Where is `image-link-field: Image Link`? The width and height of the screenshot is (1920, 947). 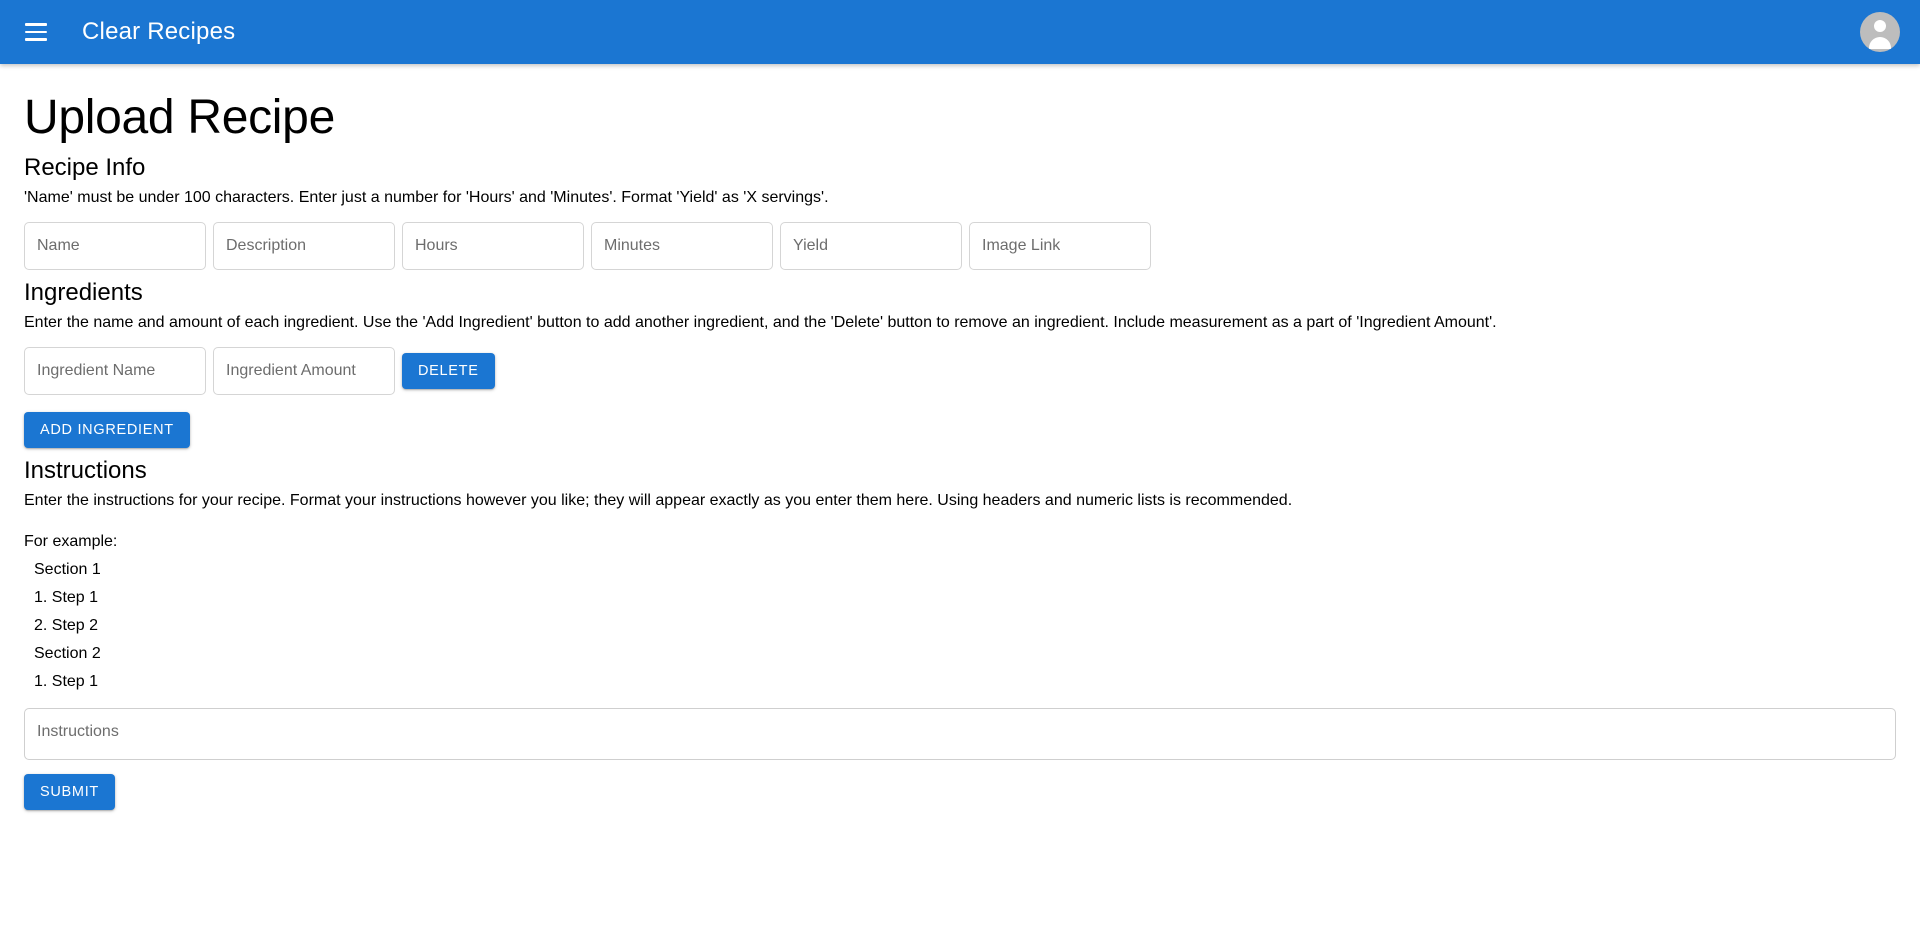 image-link-field: Image Link is located at coordinates (1060, 245).